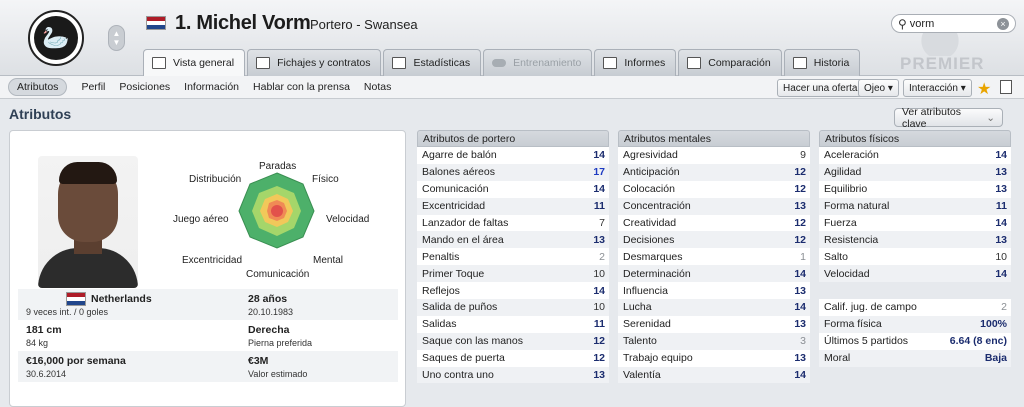 Image resolution: width=1024 pixels, height=407 pixels. I want to click on attribute-row: Talento 3, so click(714, 341).